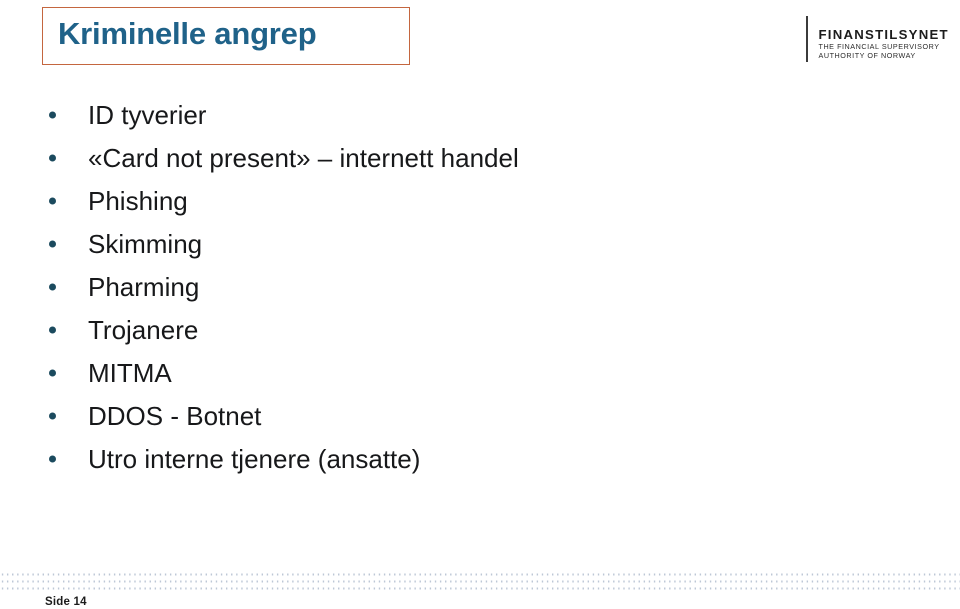  I want to click on footer-dot-pattern, so click(480, 579).